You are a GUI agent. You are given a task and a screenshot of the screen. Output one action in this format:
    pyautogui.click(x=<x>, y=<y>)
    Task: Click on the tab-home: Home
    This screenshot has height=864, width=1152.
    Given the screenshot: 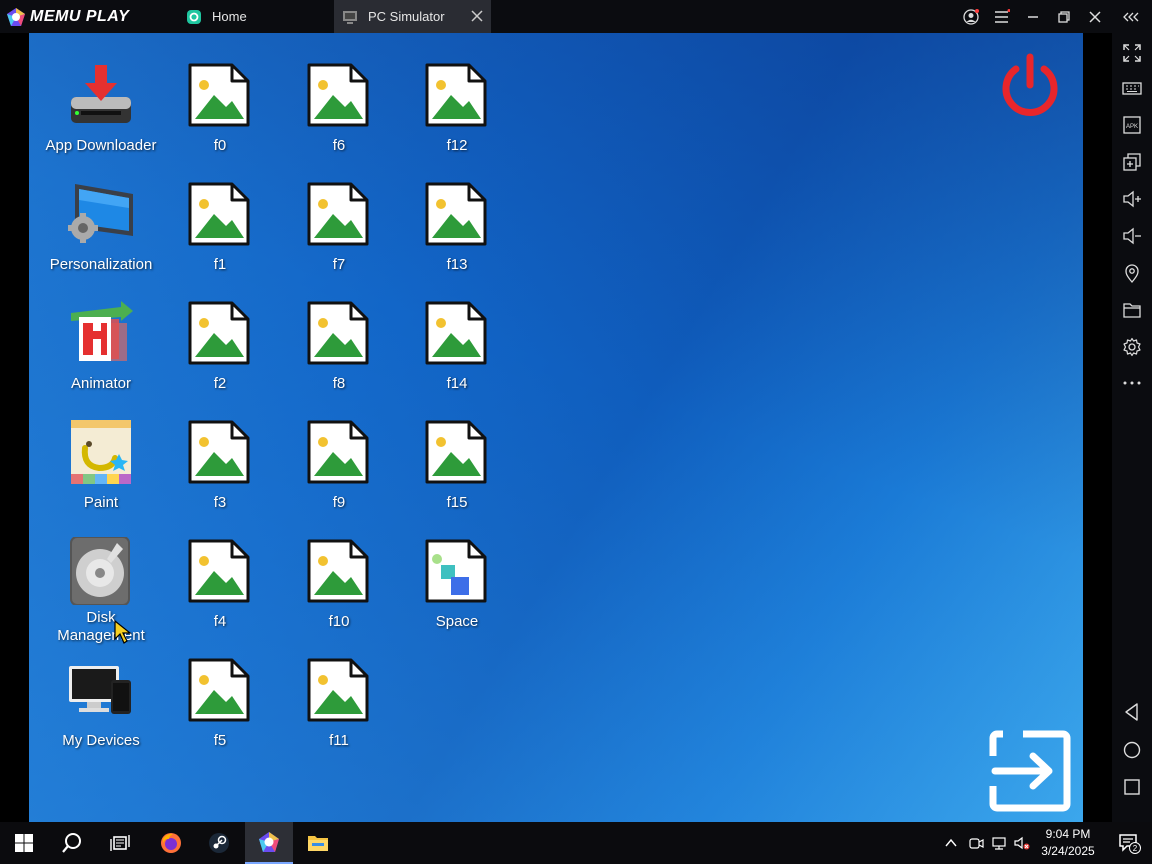 What is the action you would take?
    pyautogui.click(x=253, y=16)
    